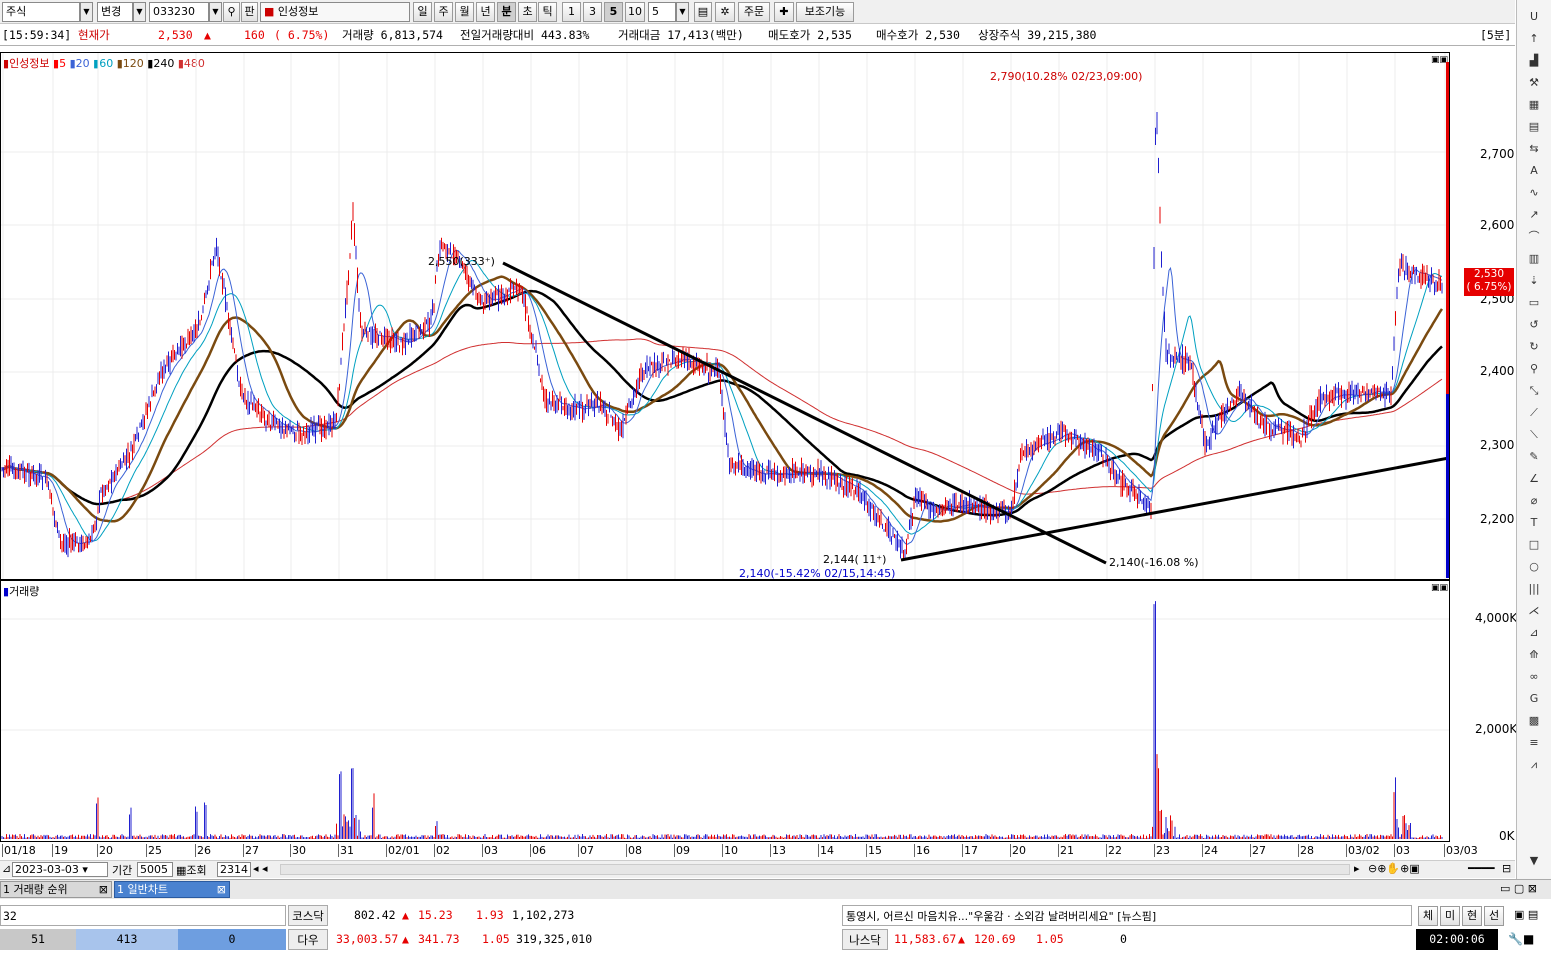  What do you see at coordinates (1127, 915) in the screenshot?
I see `news-ticker: 통영시, 어르신 마음치유..."우울감 · 소외감 날려버리세요" [뉴스핌]` at bounding box center [1127, 915].